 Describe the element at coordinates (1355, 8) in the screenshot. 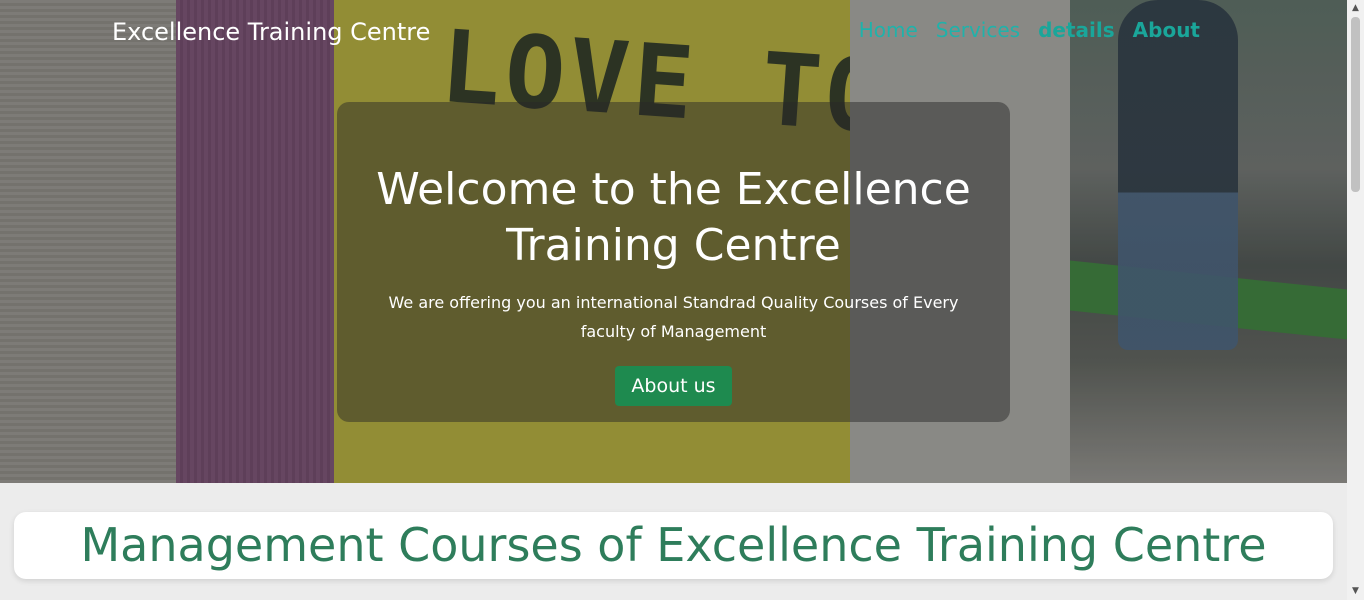

I see `scroll-up-arrow-icon: ▲` at that location.